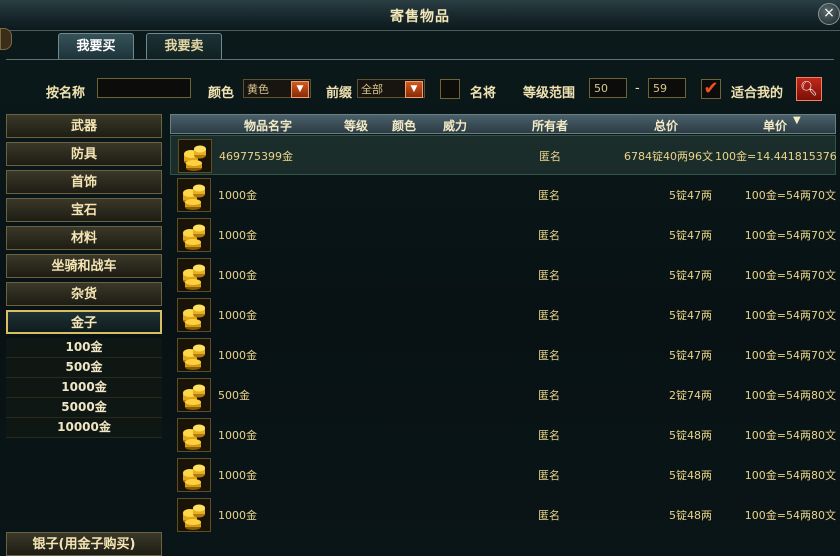  I want to click on item-name: 469775399金, so click(256, 156).